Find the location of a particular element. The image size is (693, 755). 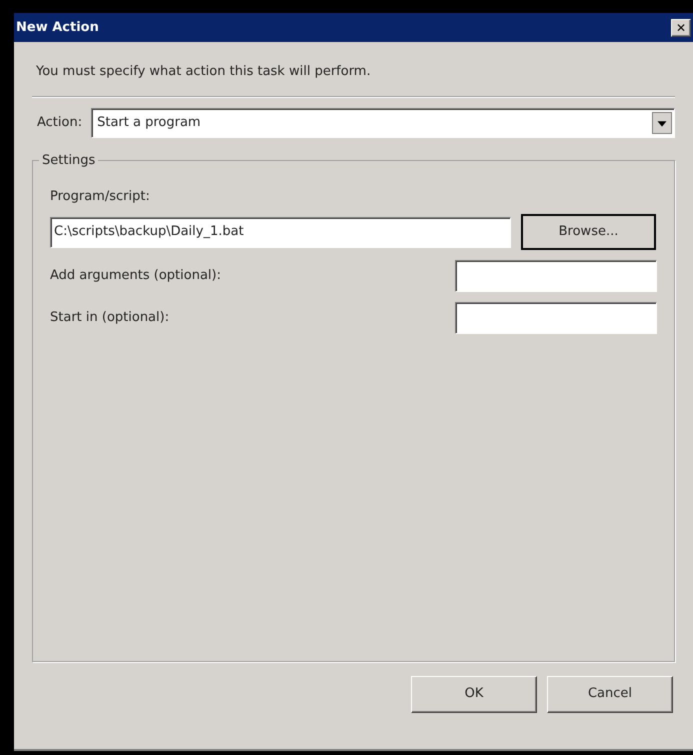

dialog-button: Cancel is located at coordinates (610, 694).